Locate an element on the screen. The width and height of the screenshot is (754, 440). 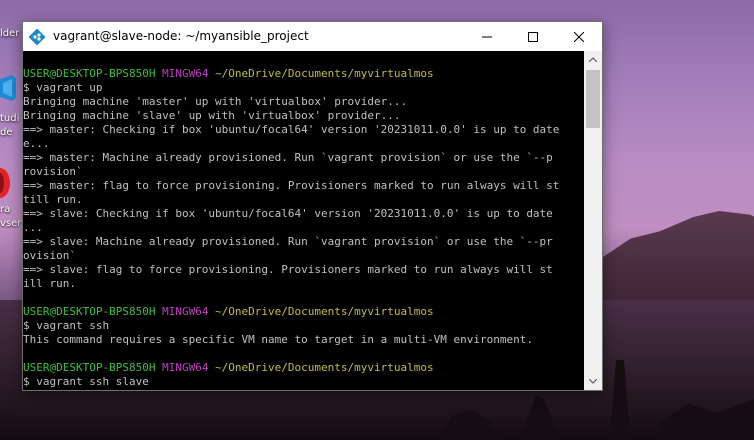
terminal-output-line: $ vagrant ssh slave is located at coordinates (86, 381).